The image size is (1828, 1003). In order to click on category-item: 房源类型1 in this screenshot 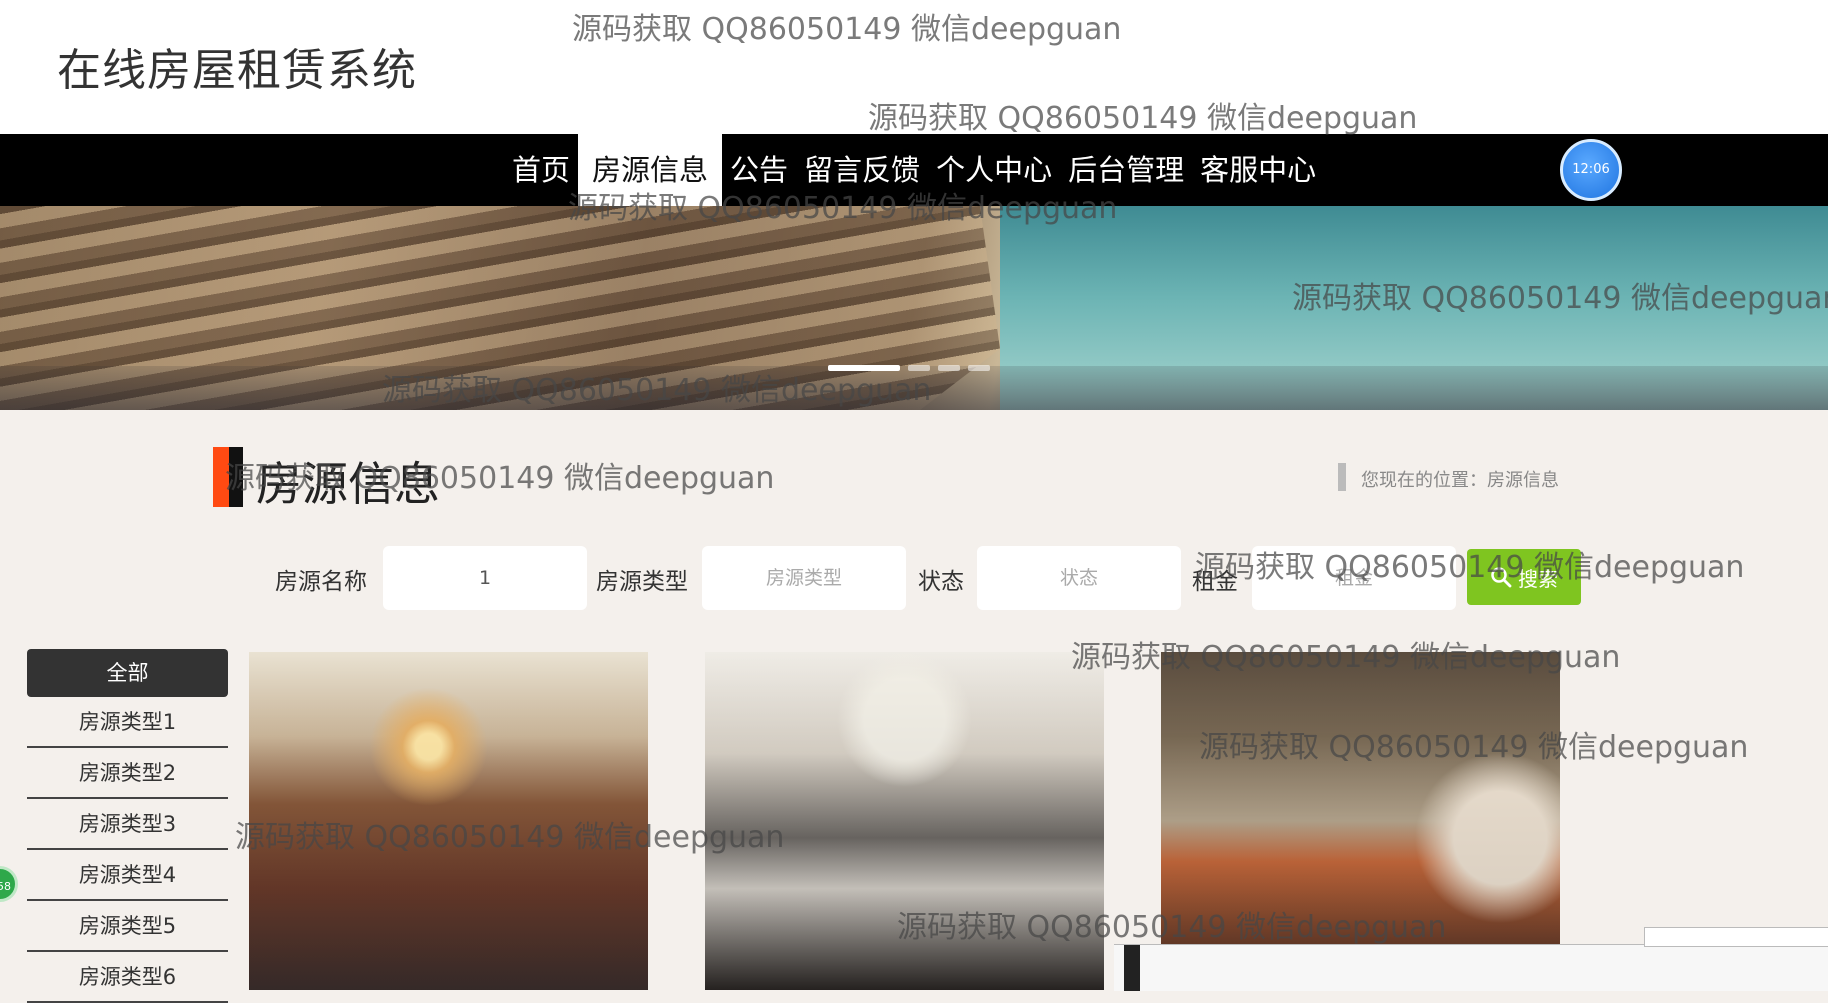, I will do `click(127, 723)`.